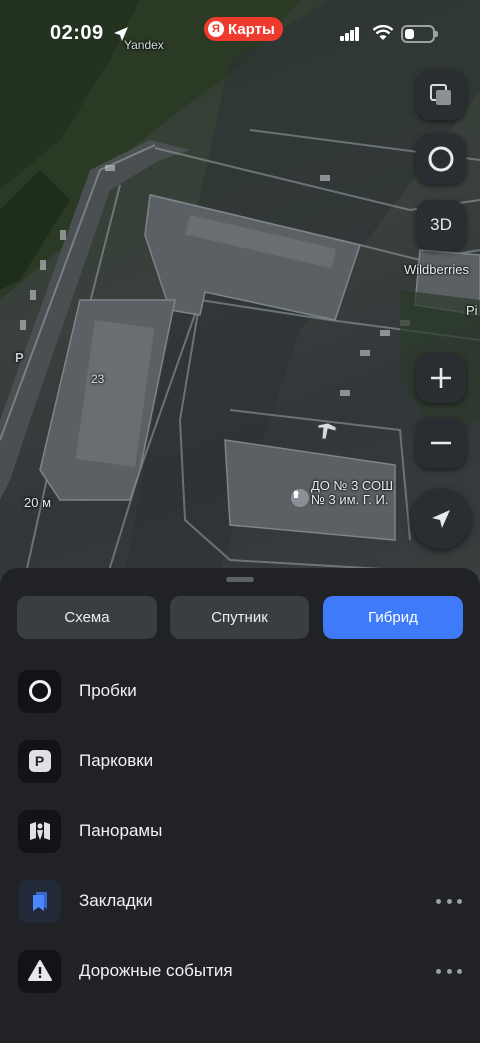  I want to click on house-number-label: 23, so click(98, 379).